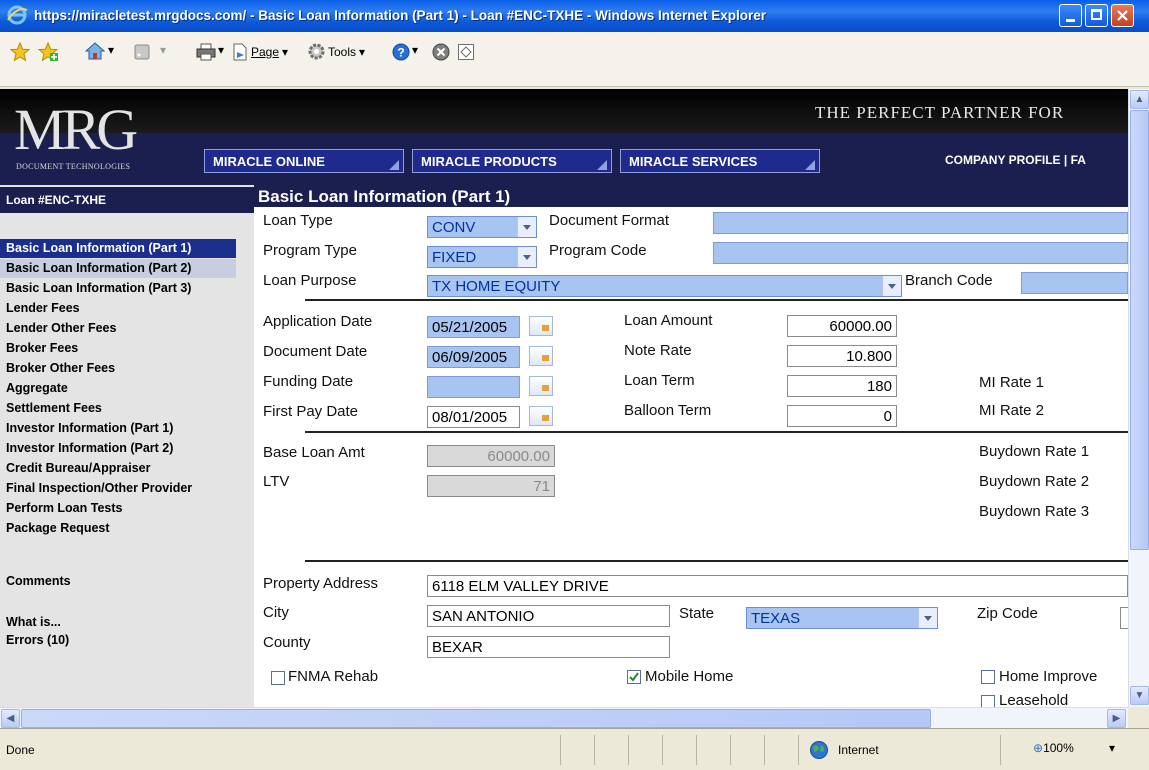  I want to click on scroll-left-button: ◀, so click(10, 718).